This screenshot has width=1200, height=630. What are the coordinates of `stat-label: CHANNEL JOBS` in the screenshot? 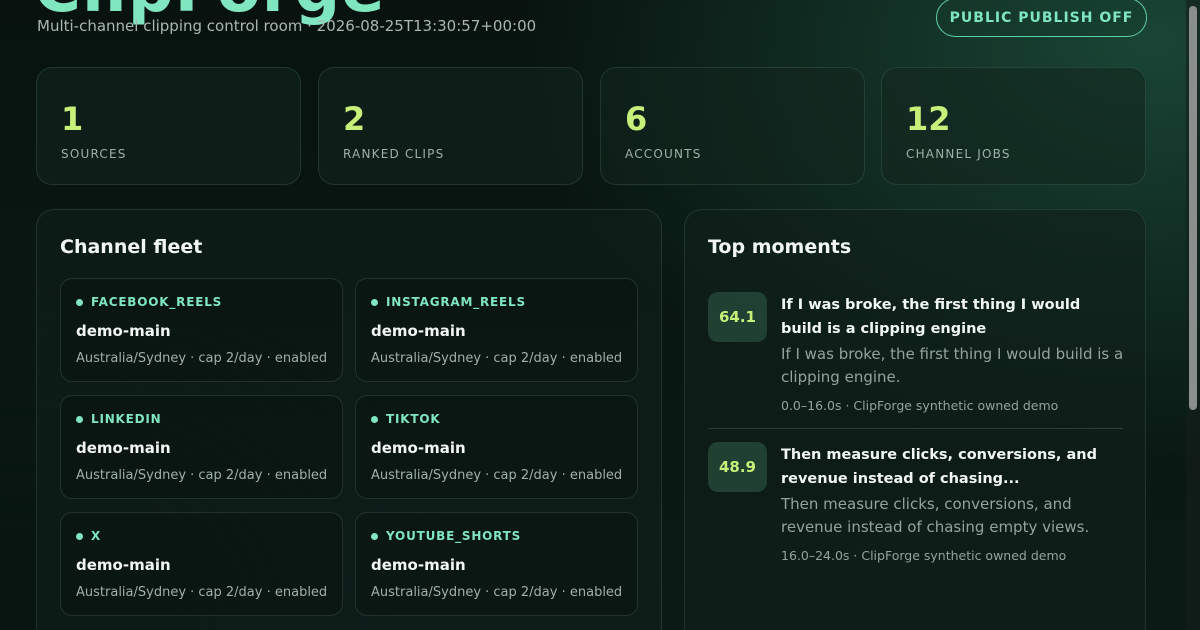 It's located at (958, 154).